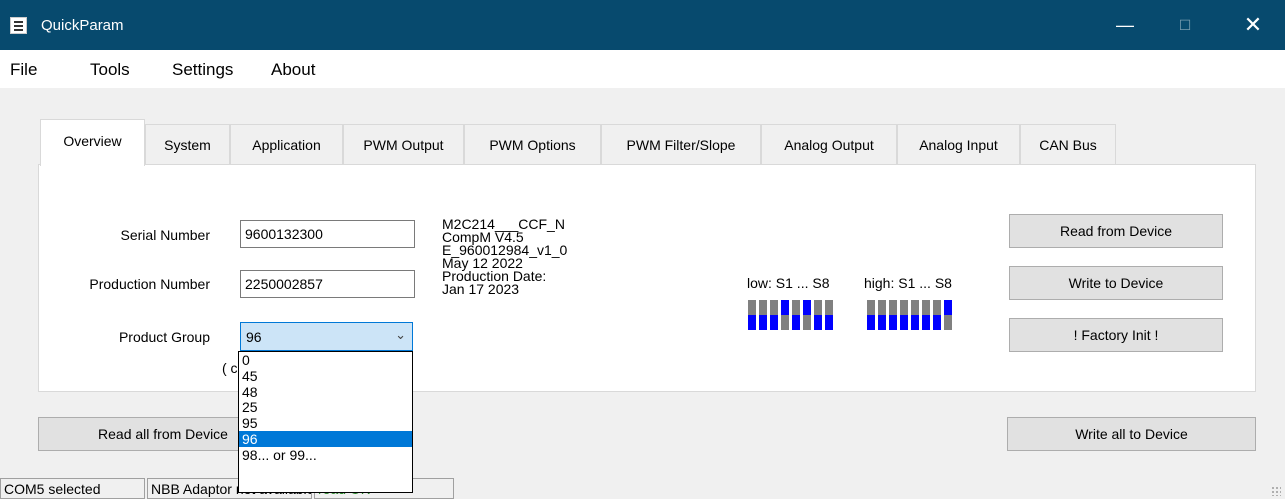  I want to click on menu-tools: Tools, so click(110, 70).